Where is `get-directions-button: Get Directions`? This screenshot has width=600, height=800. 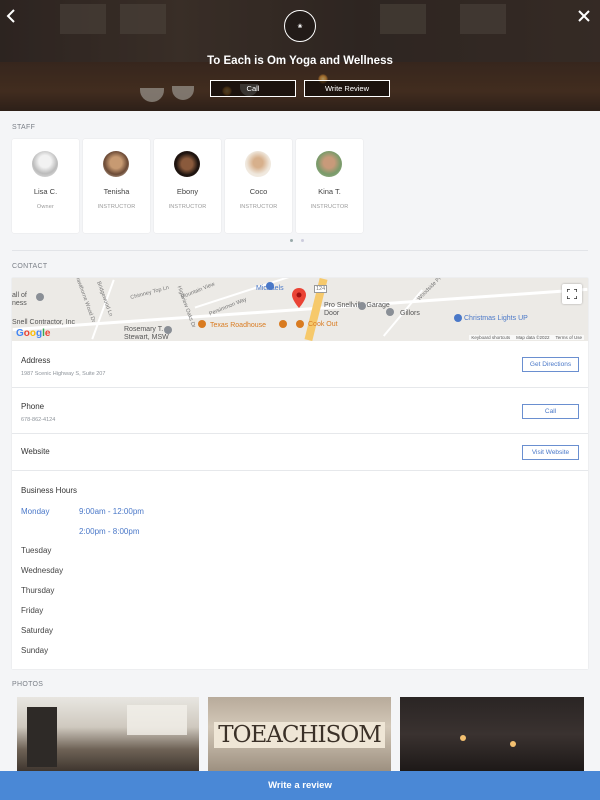
get-directions-button: Get Directions is located at coordinates (550, 364).